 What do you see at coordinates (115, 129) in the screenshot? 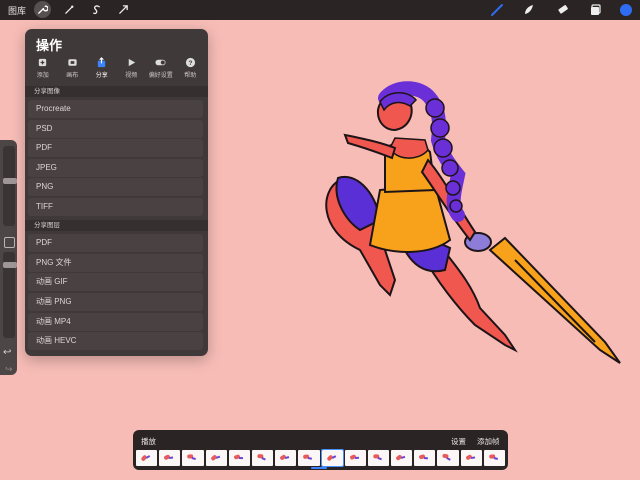
I see `share-image-psd: PSD` at bounding box center [115, 129].